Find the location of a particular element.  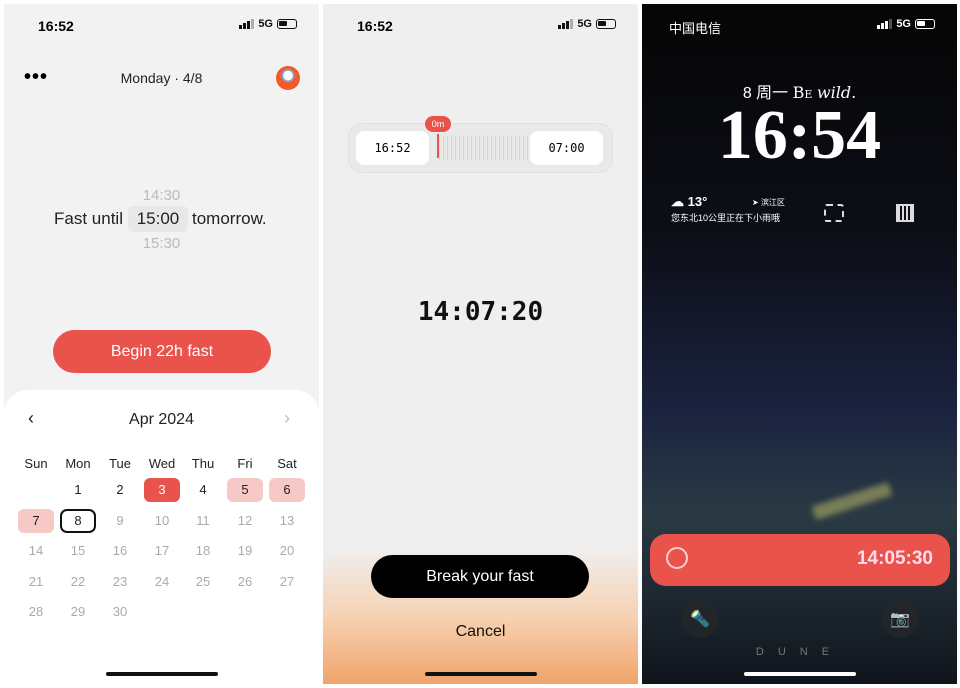

time-picker-selected: 15:00 is located at coordinates (158, 219).